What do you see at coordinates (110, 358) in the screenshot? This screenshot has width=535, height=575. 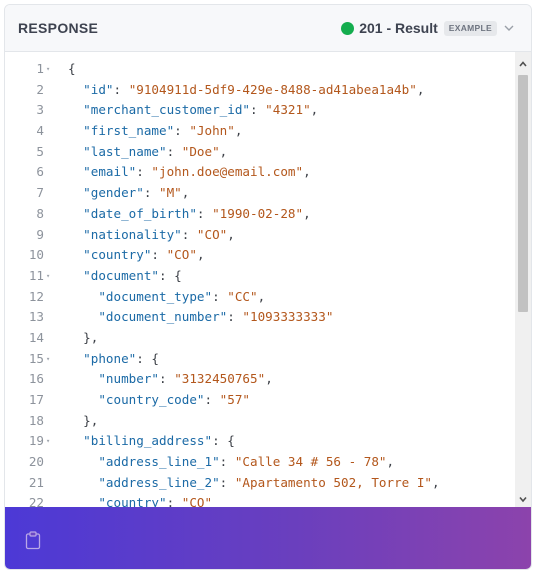 I see `json-key: "phone"` at bounding box center [110, 358].